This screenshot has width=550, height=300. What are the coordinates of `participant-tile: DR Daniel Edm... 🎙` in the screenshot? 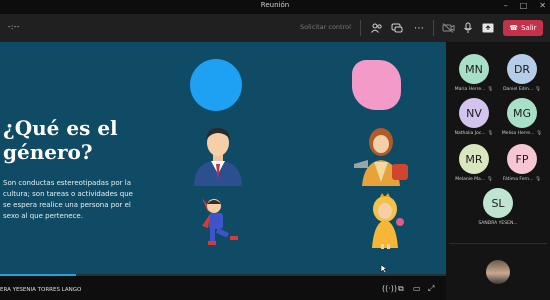 It's located at (522, 73).